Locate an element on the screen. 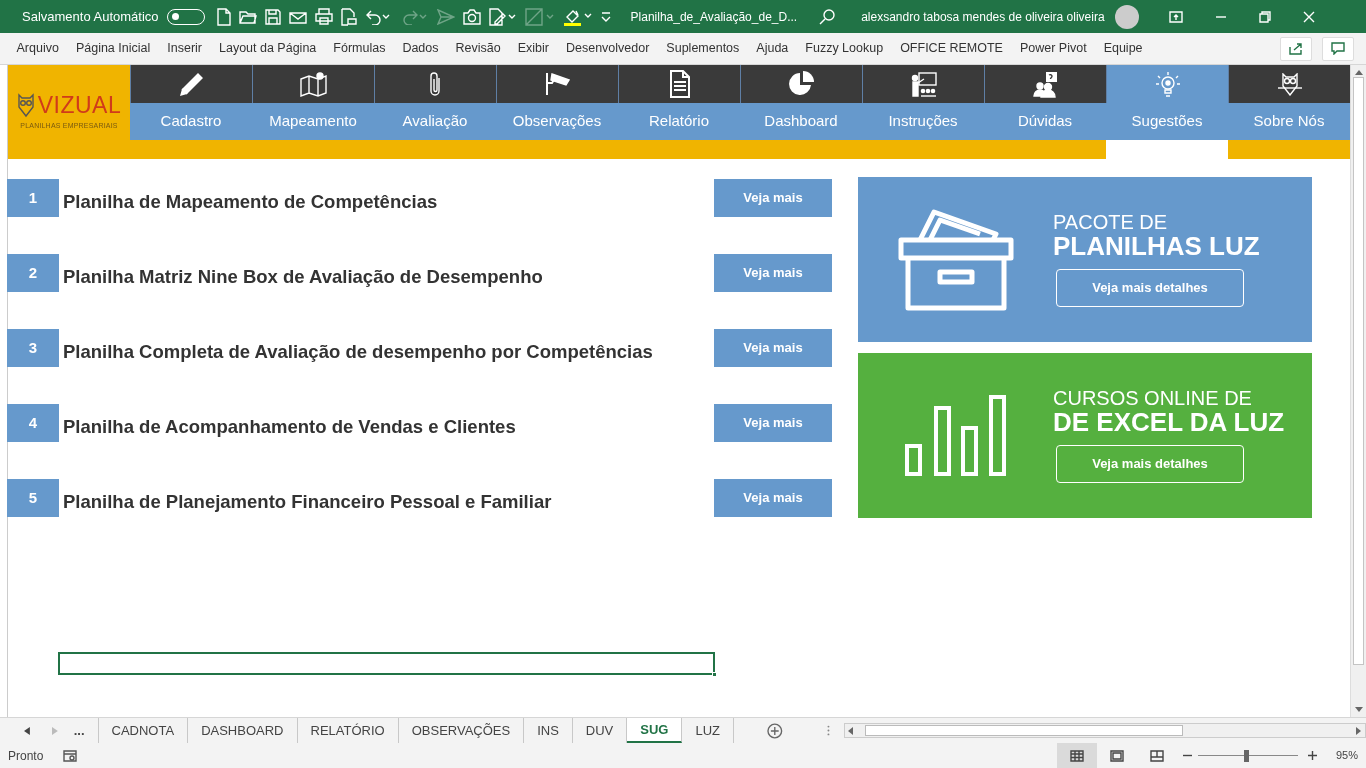 The image size is (1366, 768). pie-chart-icon is located at coordinates (801, 84).